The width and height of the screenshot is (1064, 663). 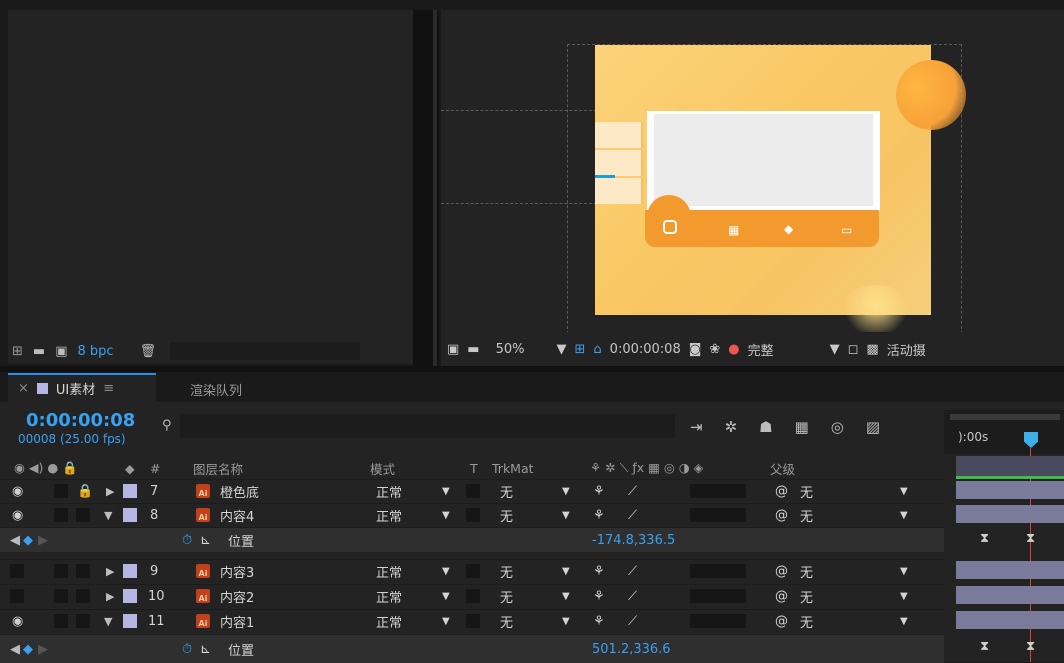 What do you see at coordinates (237, 515) in the screenshot?
I see `layer-name: 内容4` at bounding box center [237, 515].